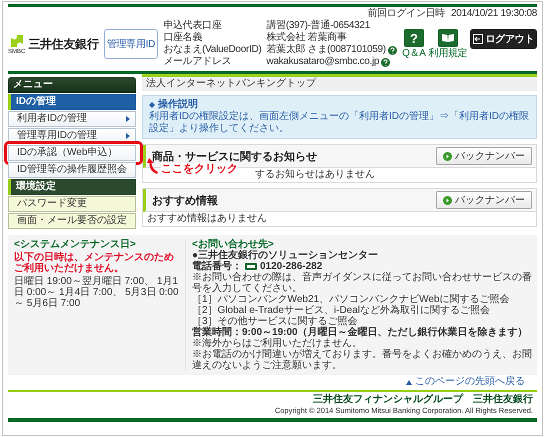 The height and width of the screenshot is (437, 545). I want to click on instructions-title: 操作説明, so click(178, 104).